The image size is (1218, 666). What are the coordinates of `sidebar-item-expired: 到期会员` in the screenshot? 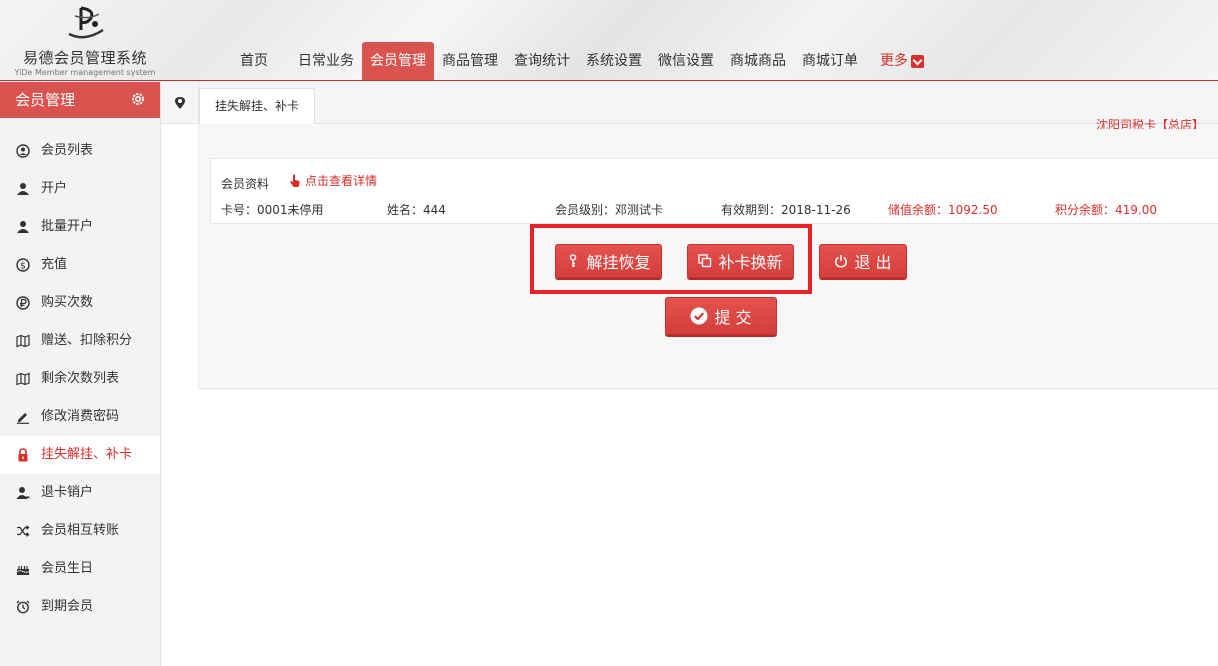 It's located at (80, 607).